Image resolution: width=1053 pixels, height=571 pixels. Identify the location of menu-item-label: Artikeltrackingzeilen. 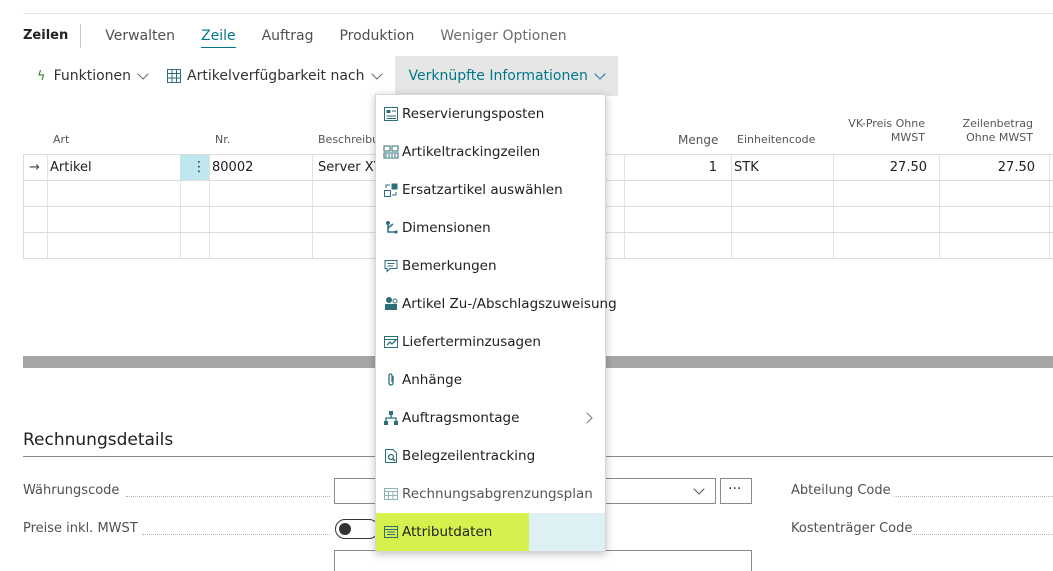
(471, 152).